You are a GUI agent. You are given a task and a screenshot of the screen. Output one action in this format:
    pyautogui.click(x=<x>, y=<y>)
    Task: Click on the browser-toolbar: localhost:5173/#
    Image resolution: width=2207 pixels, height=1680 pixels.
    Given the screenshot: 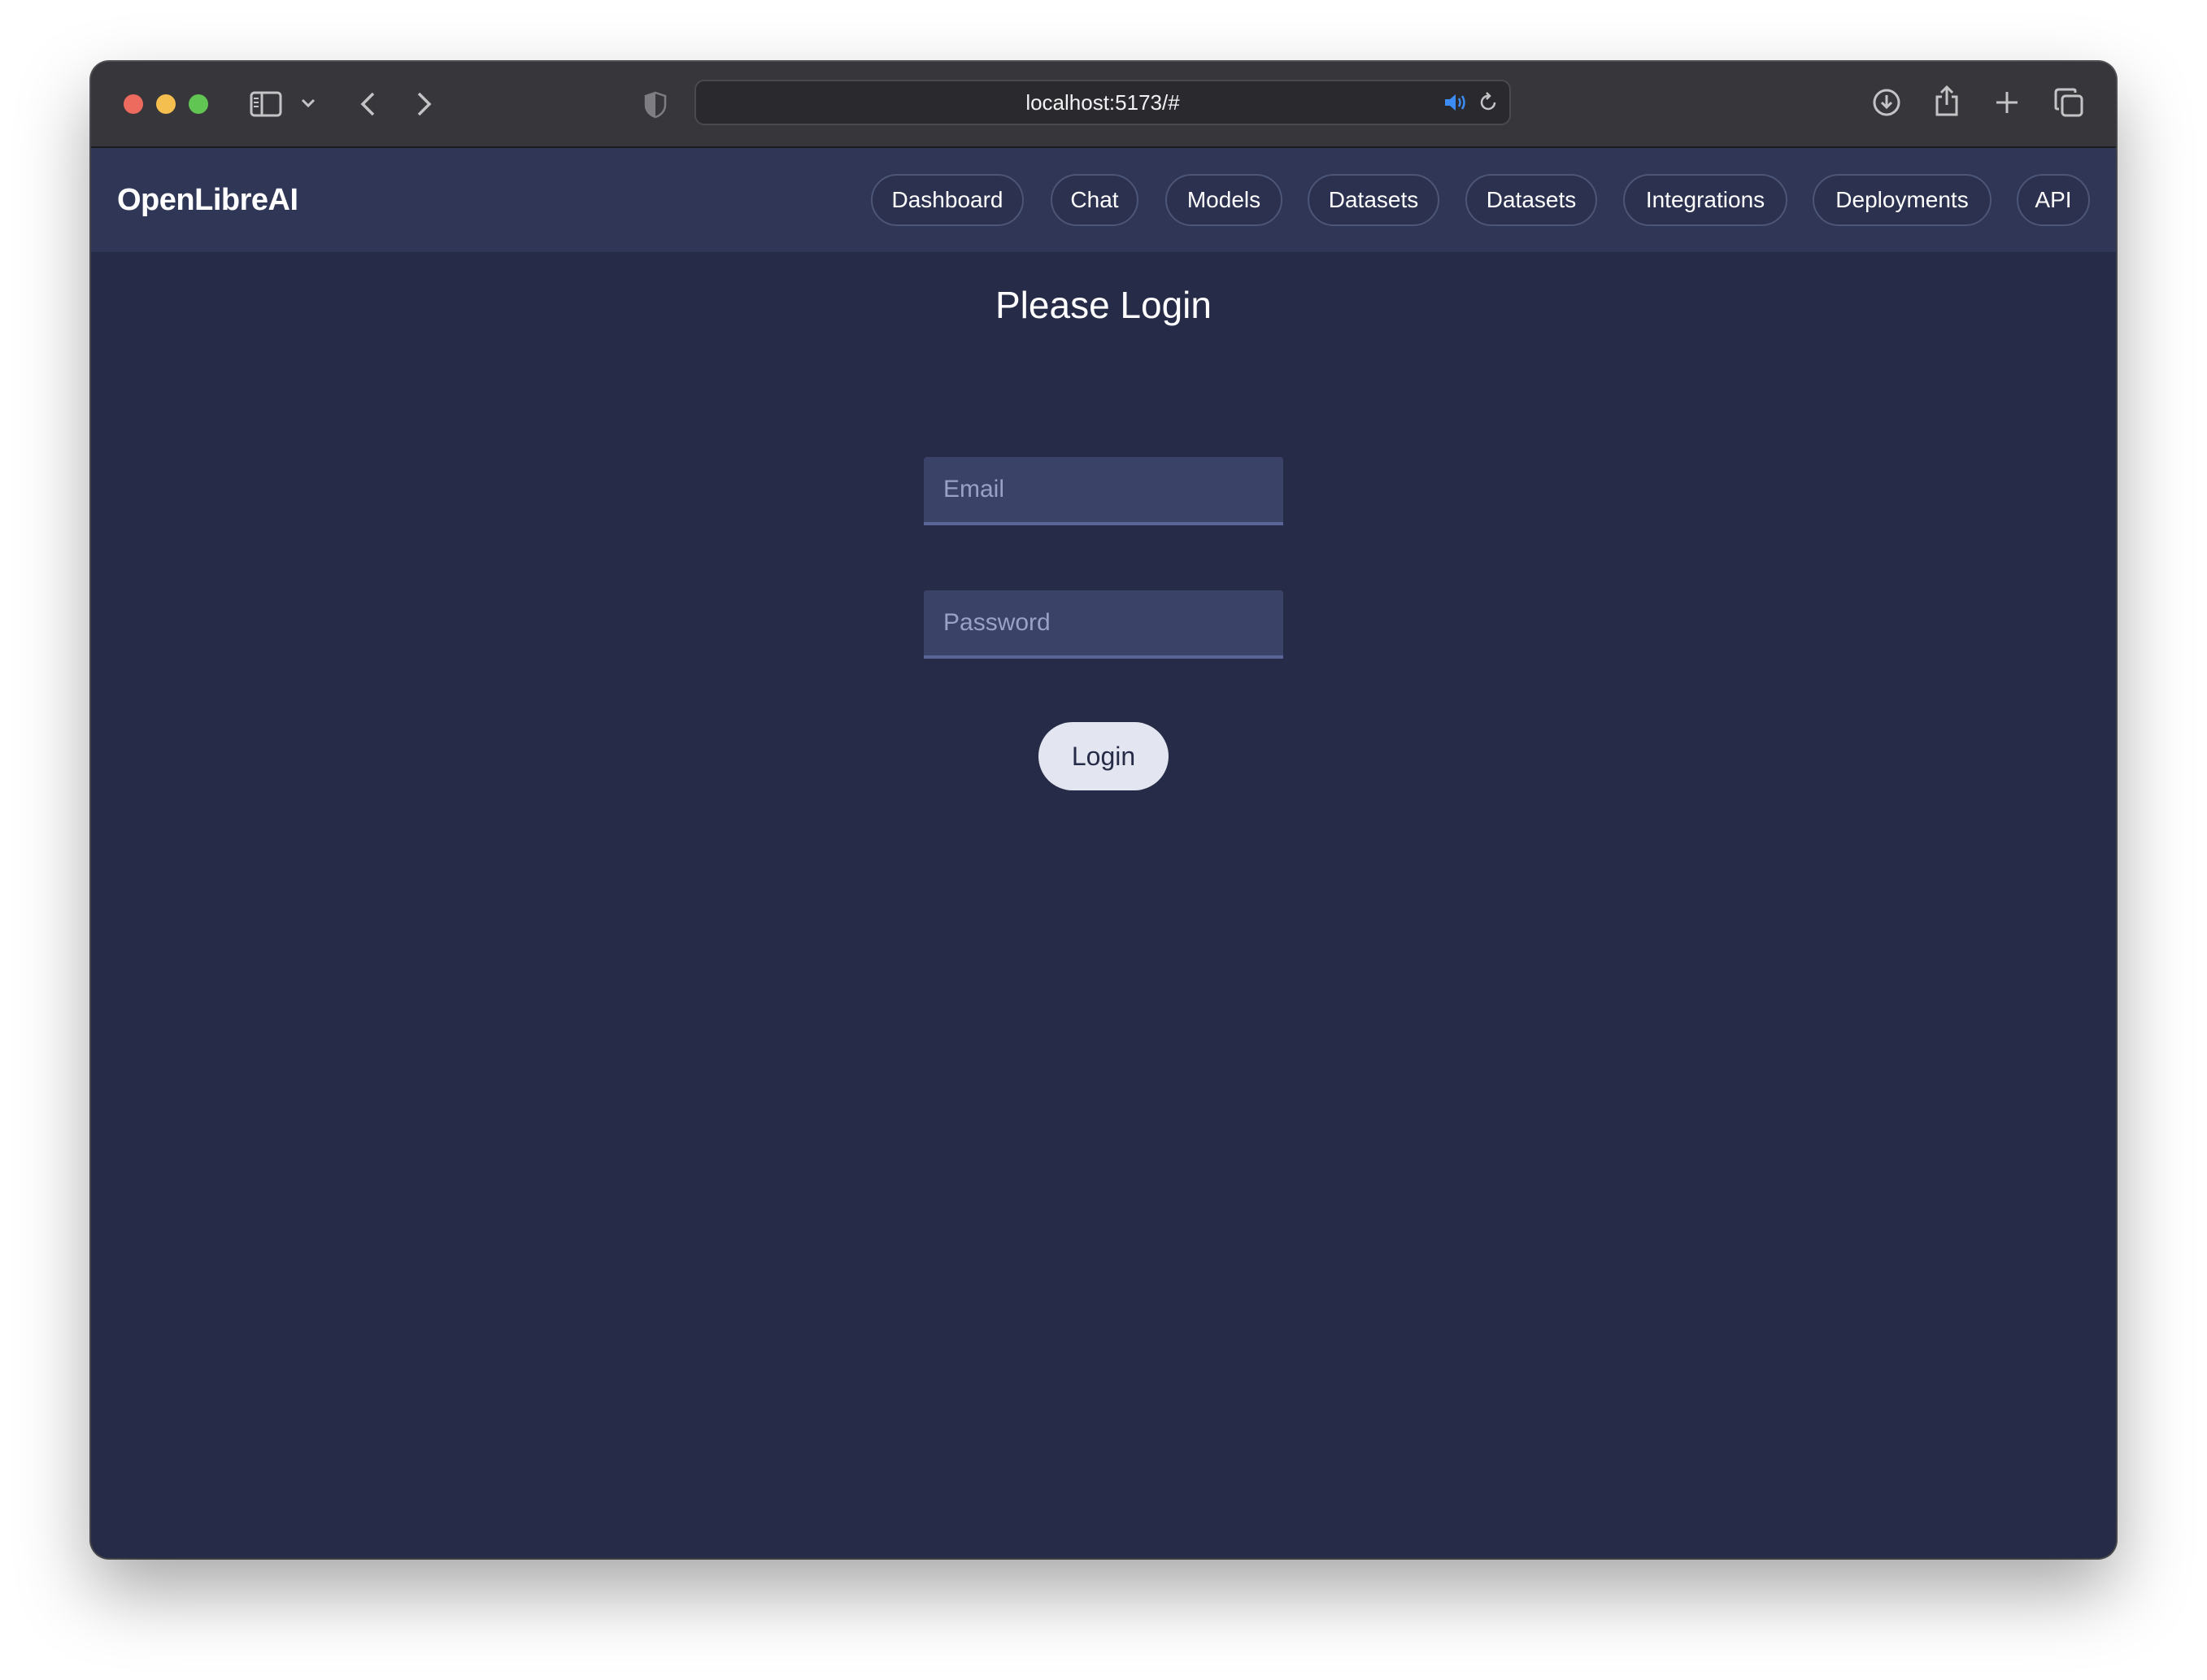 What is the action you would take?
    pyautogui.click(x=1103, y=105)
    